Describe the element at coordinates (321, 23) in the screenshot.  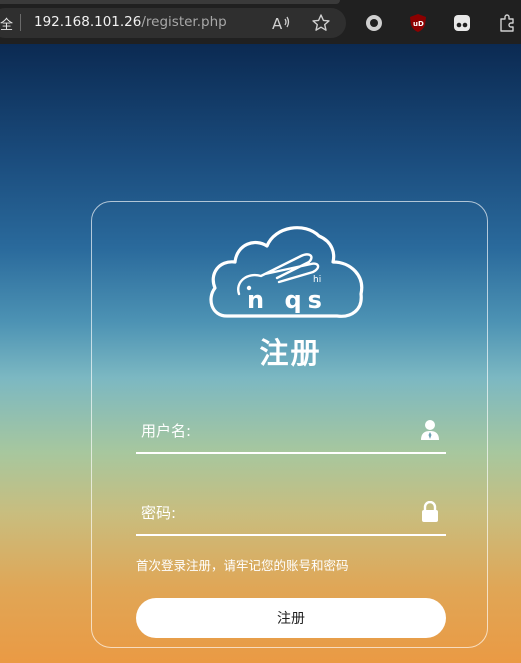
I see `favorite-star-icon` at that location.